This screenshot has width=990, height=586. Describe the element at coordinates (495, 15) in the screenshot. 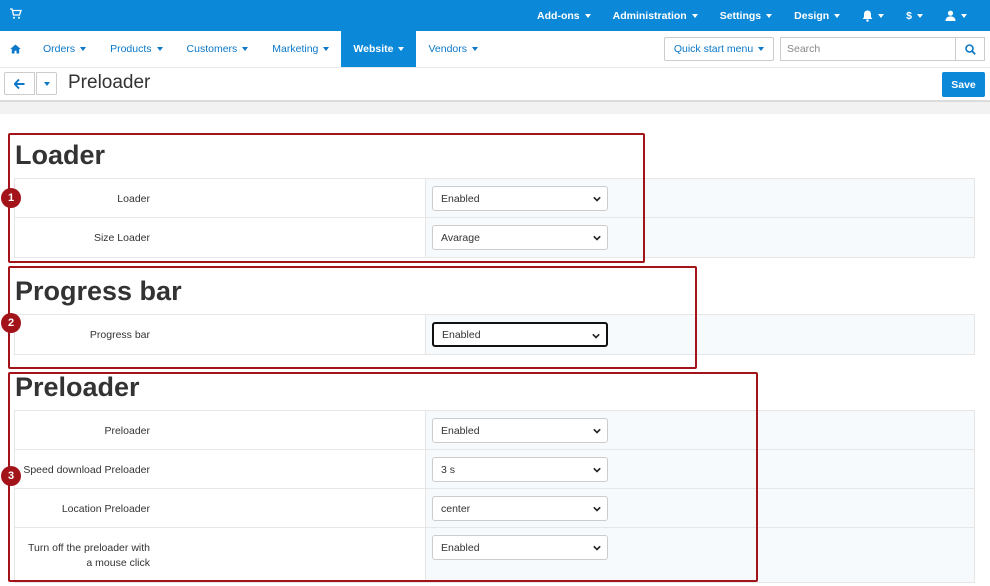

I see `top-bar: Add-ons Administration Settings Design $` at that location.